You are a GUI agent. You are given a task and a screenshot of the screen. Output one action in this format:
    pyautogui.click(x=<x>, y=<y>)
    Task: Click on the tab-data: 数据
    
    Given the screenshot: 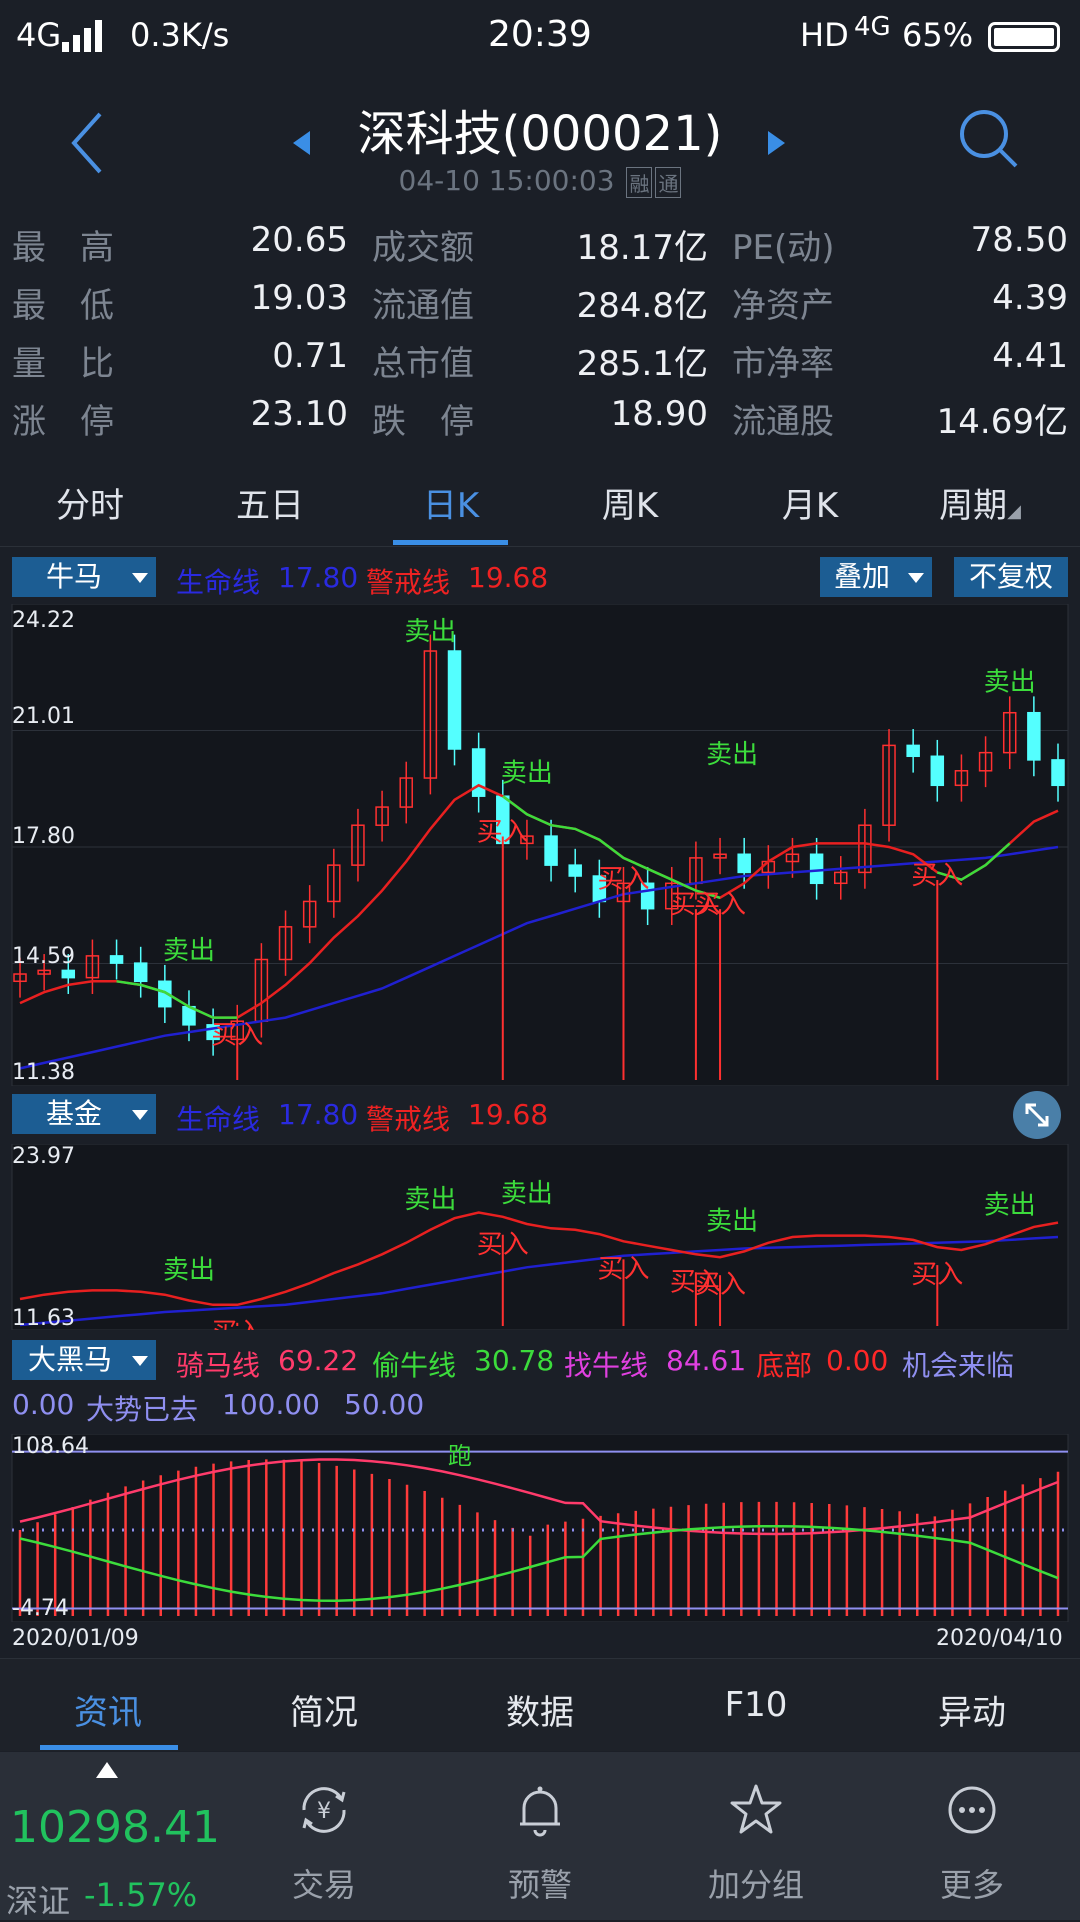 What is the action you would take?
    pyautogui.click(x=540, y=1709)
    